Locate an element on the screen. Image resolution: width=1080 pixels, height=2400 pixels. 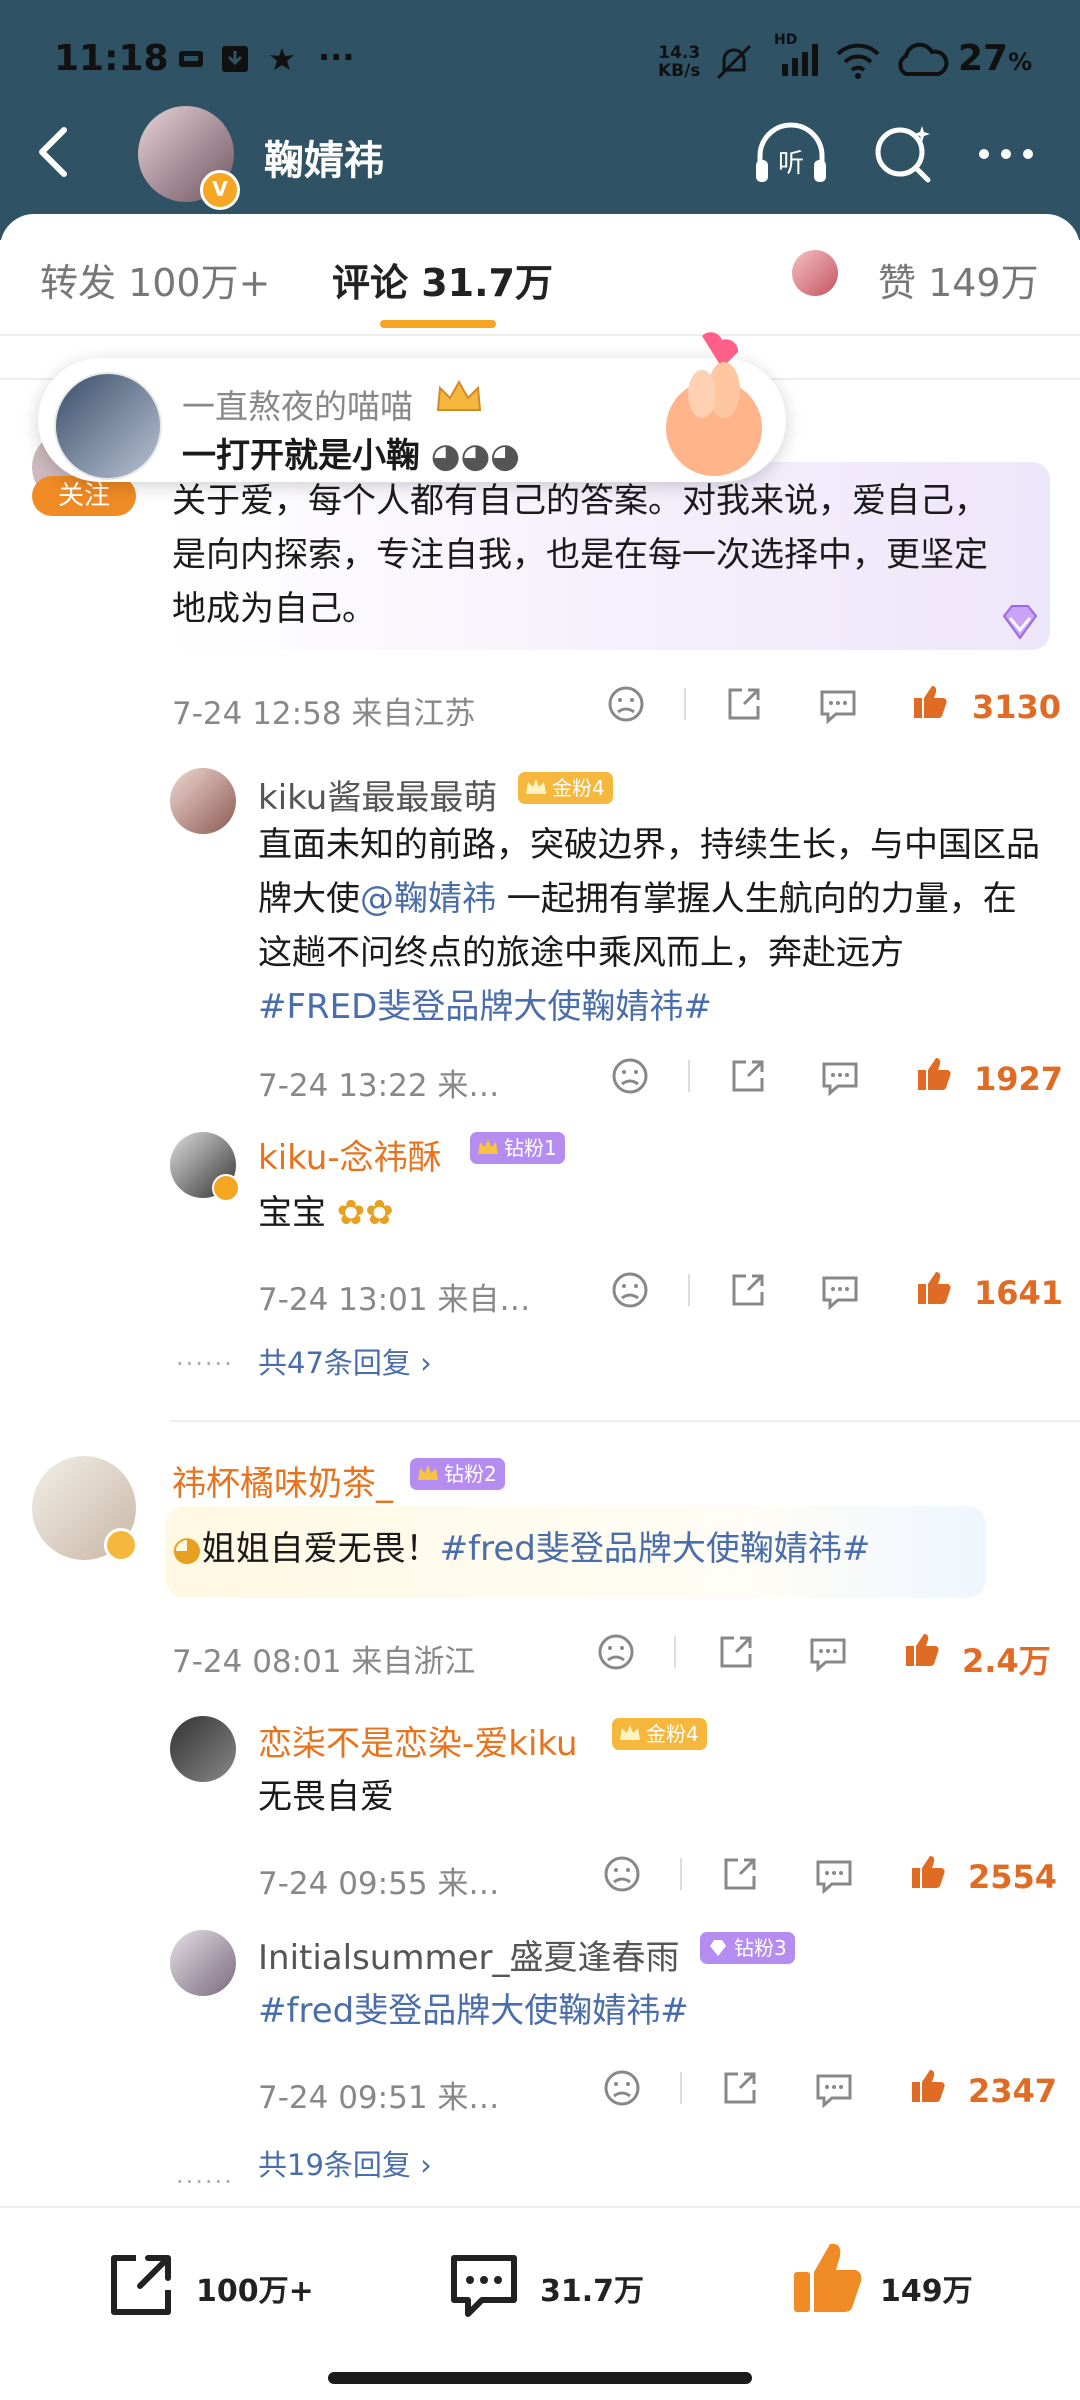
comment-icon is located at coordinates (484, 2285).